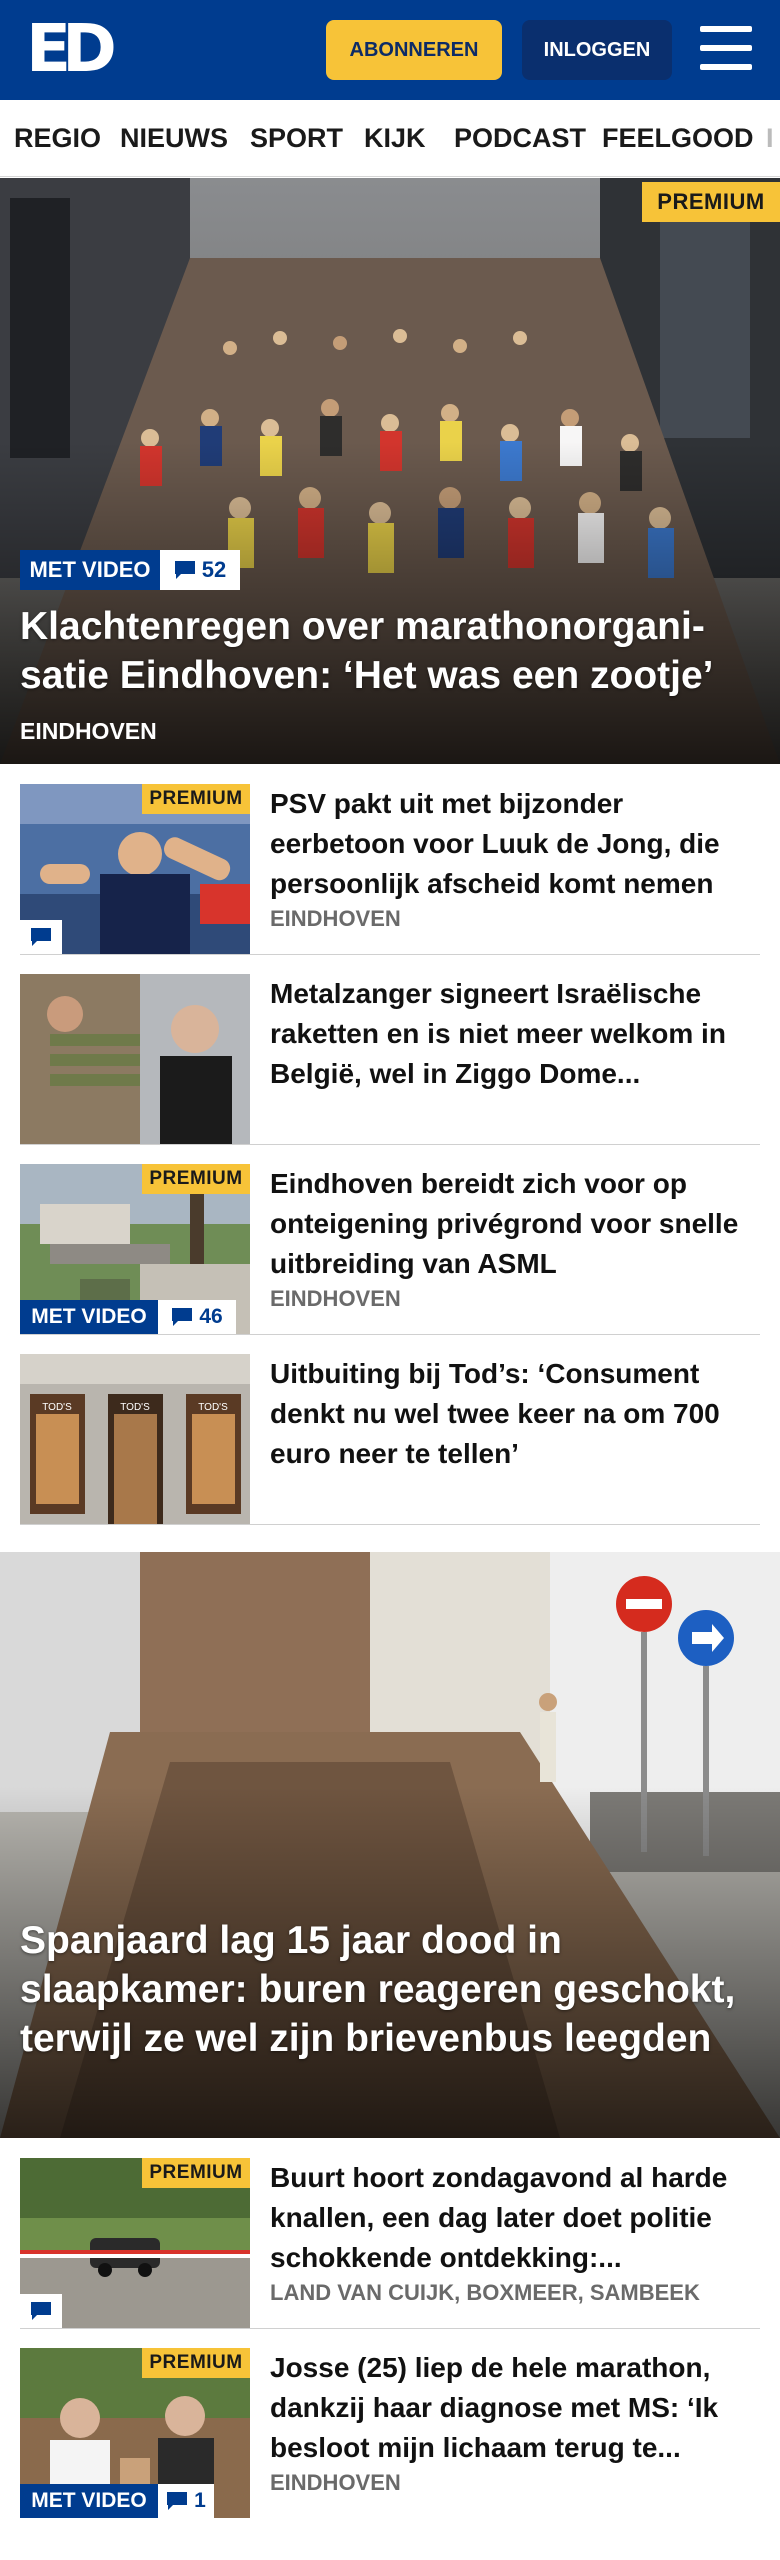 The height and width of the screenshot is (2560, 780). What do you see at coordinates (197, 1317) in the screenshot?
I see `comment-count-badge: 46` at bounding box center [197, 1317].